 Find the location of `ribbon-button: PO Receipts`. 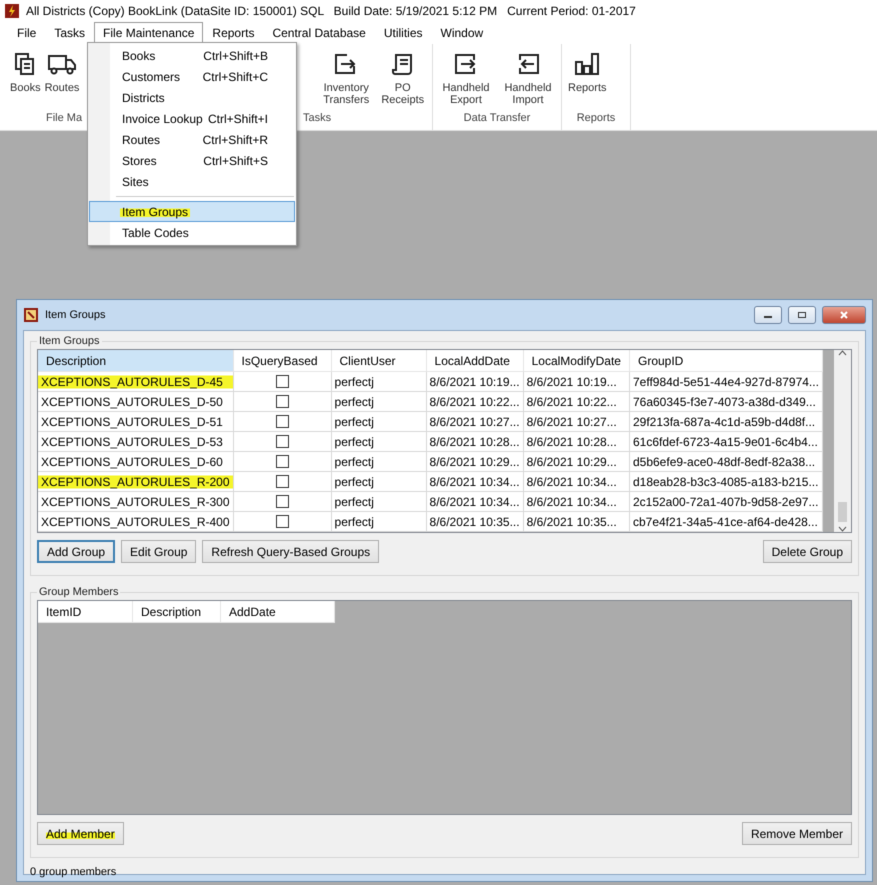

ribbon-button: PO Receipts is located at coordinates (403, 79).